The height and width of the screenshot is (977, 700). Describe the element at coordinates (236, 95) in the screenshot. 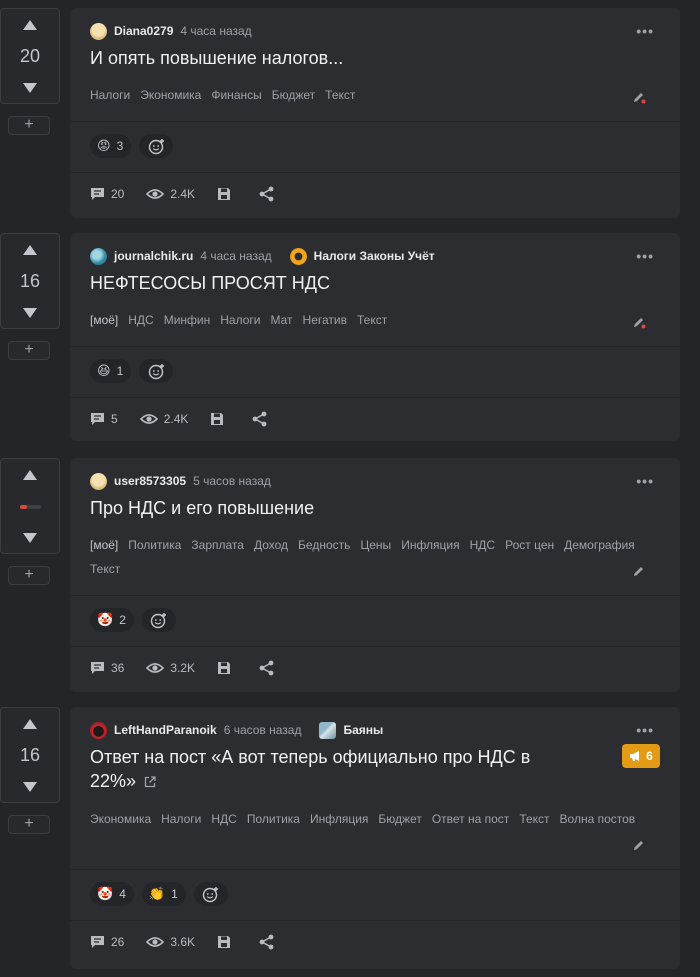

I see `tag: Финансы` at that location.